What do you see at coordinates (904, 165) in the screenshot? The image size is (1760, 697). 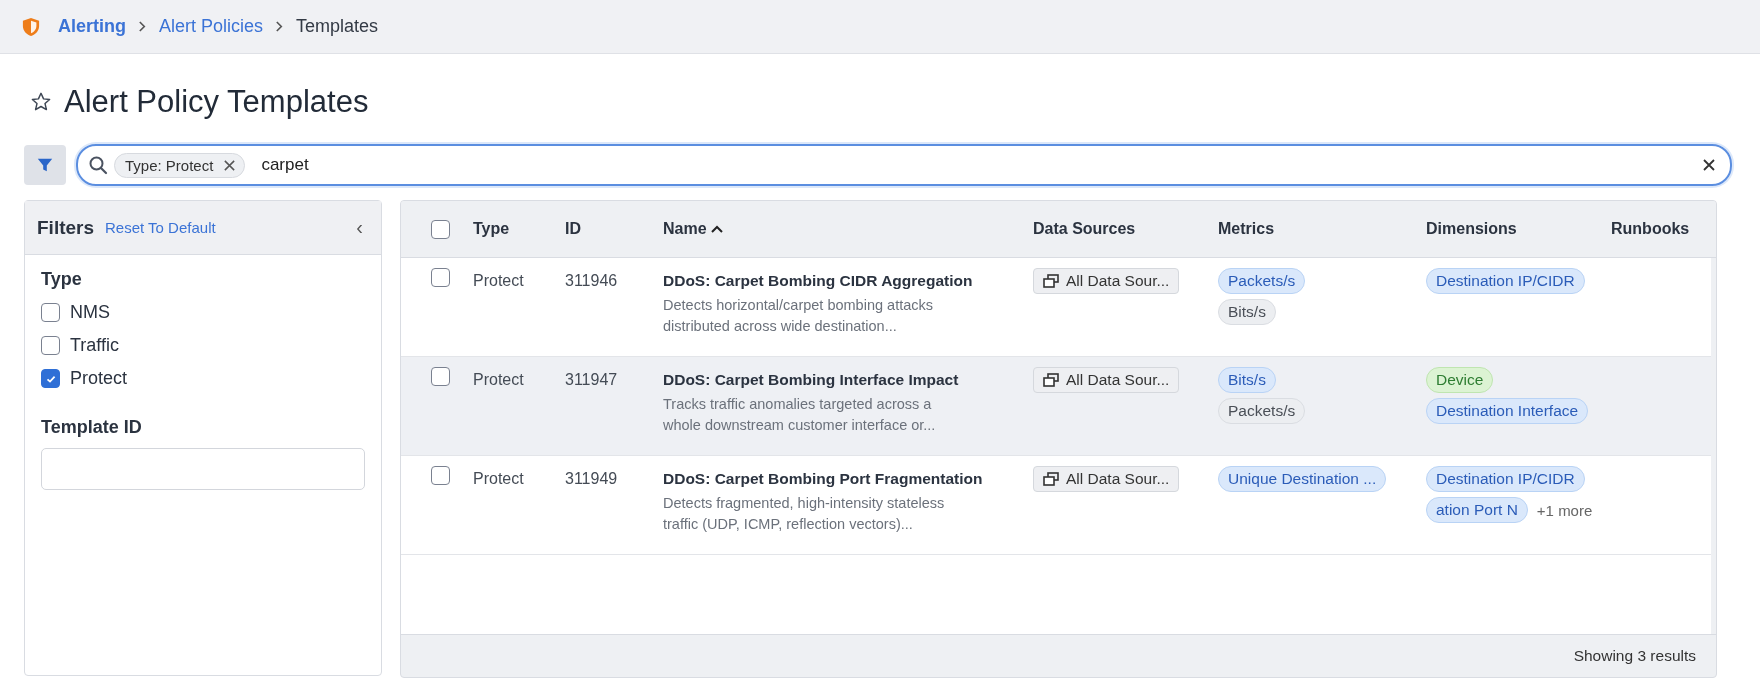 I see `search-field: Type: Protect carpet` at bounding box center [904, 165].